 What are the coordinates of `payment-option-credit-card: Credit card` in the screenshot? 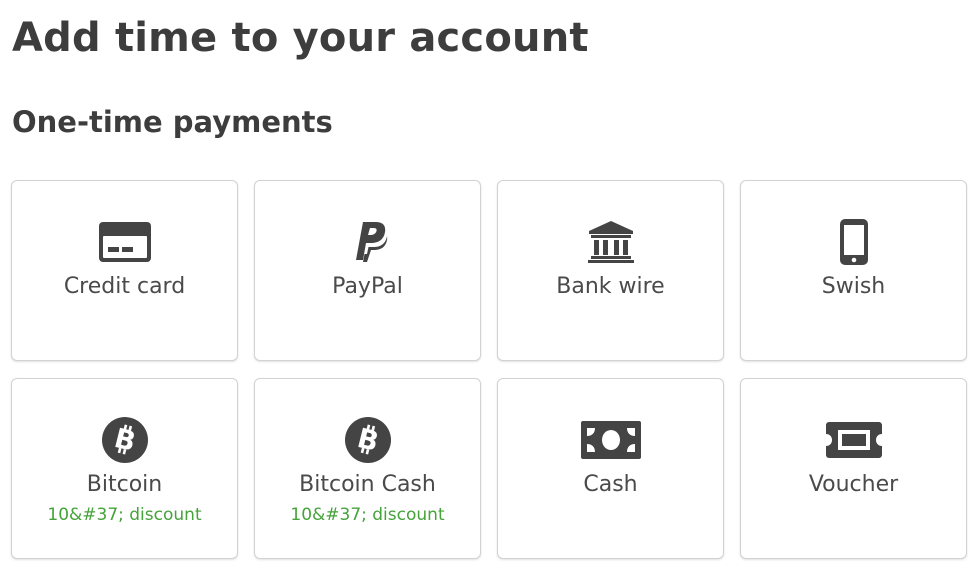 It's located at (124, 270).